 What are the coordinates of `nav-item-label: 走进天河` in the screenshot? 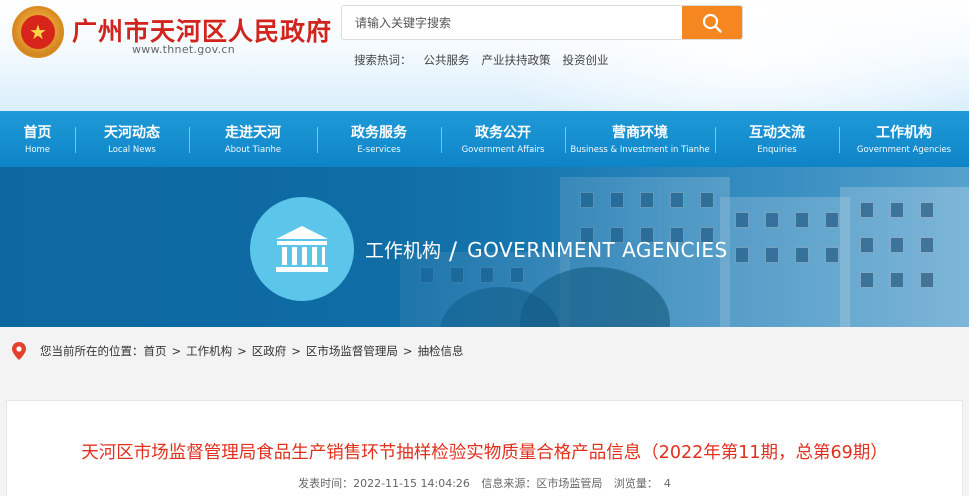 It's located at (253, 132).